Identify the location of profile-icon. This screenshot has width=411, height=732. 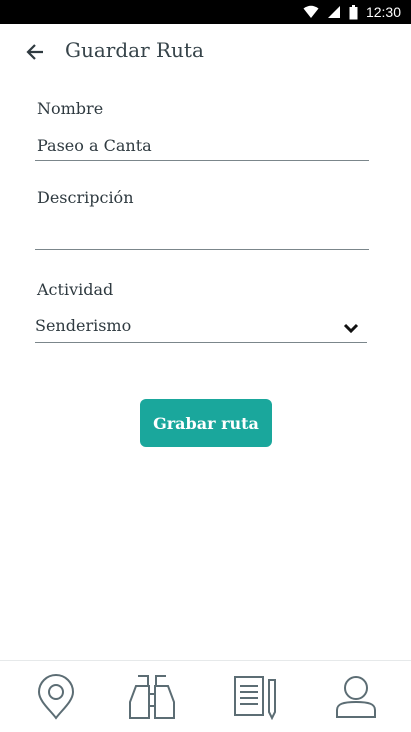
(356, 697).